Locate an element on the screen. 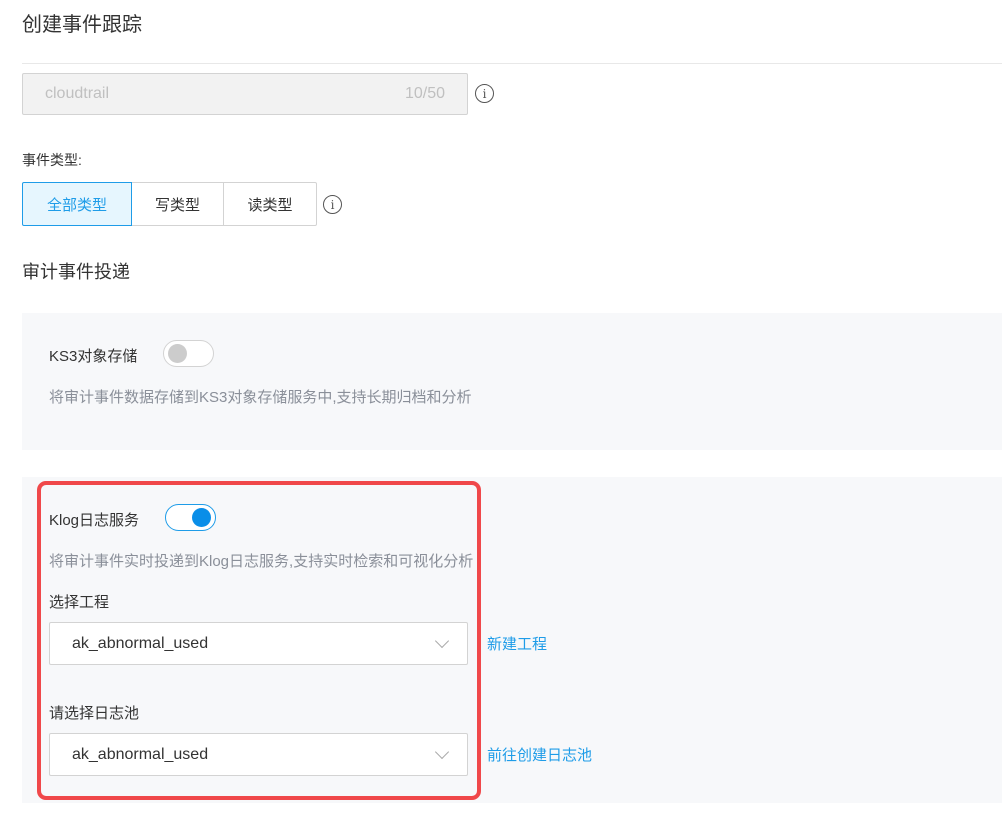  ks3-toggle is located at coordinates (188, 353).